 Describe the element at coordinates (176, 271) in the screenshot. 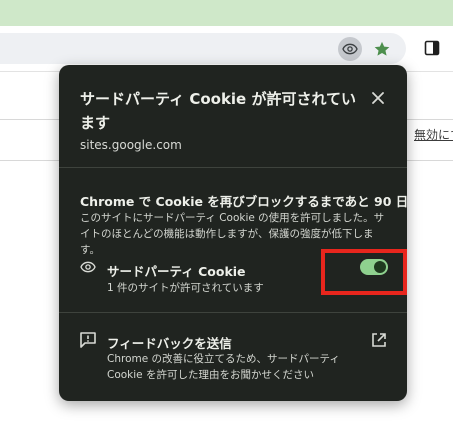

I see `third-party-cookie-label: サードパーティ Cookie` at that location.